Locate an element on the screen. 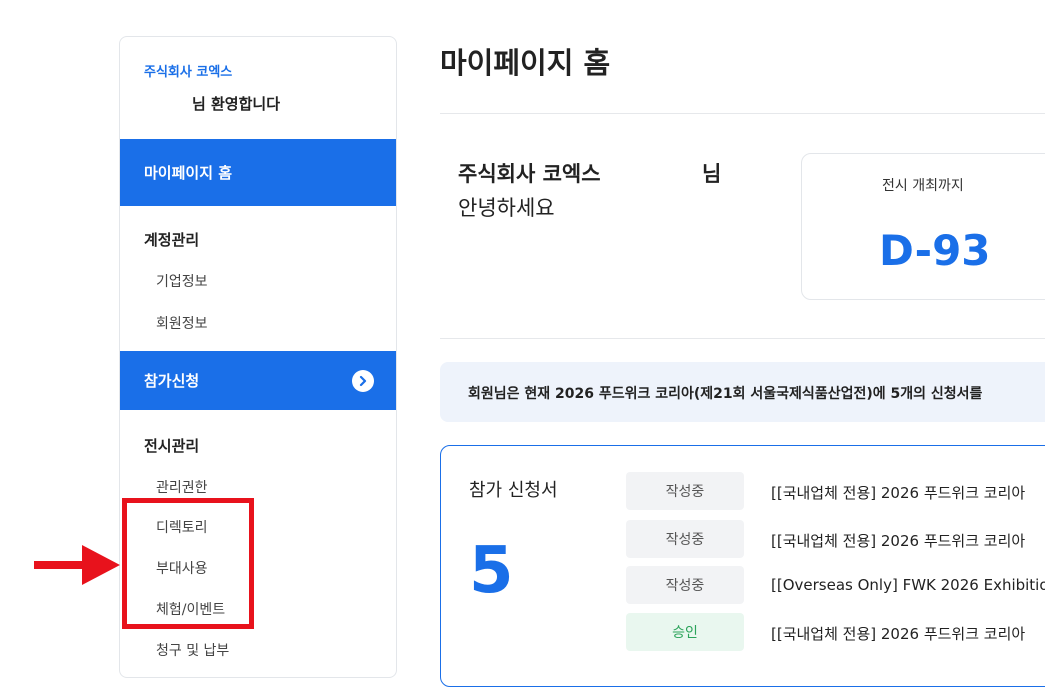 Image resolution: width=1045 pixels, height=687 pixels. red-arrow-icon is located at coordinates (77, 565).